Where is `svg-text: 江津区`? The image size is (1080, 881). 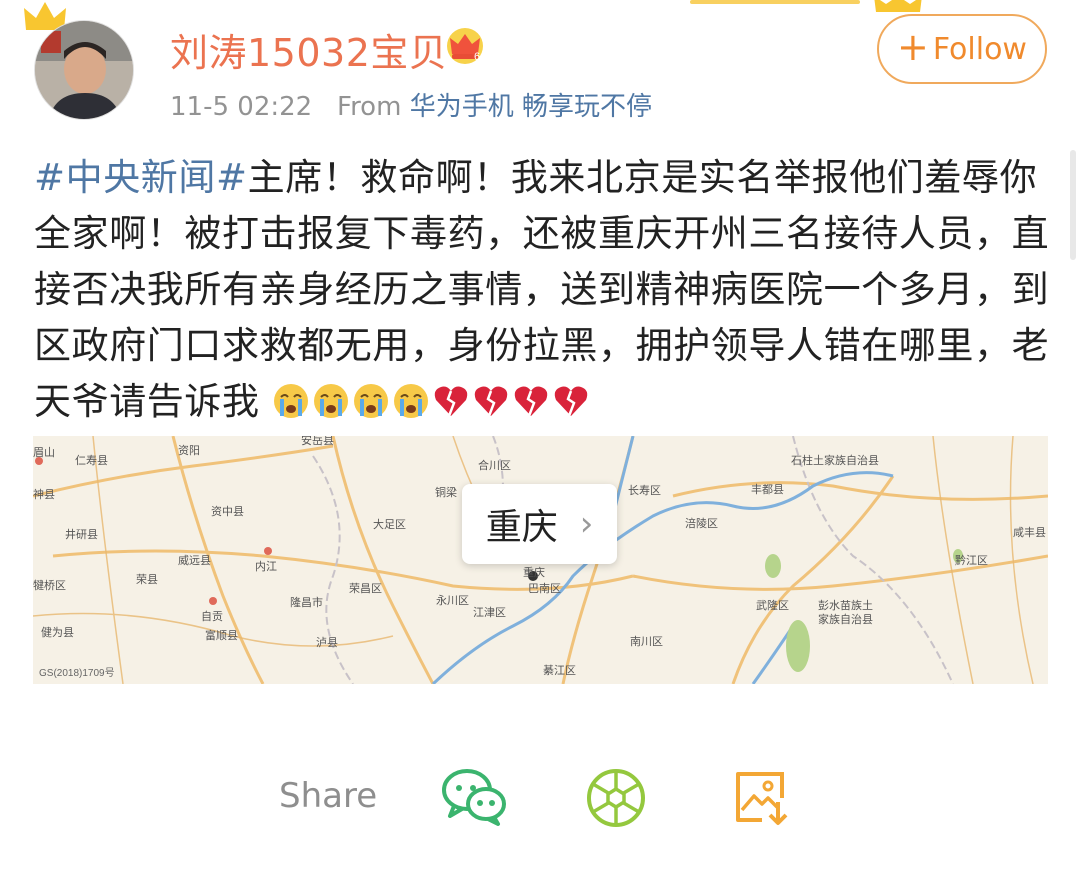
svg-text: 江津区 is located at coordinates (489, 612).